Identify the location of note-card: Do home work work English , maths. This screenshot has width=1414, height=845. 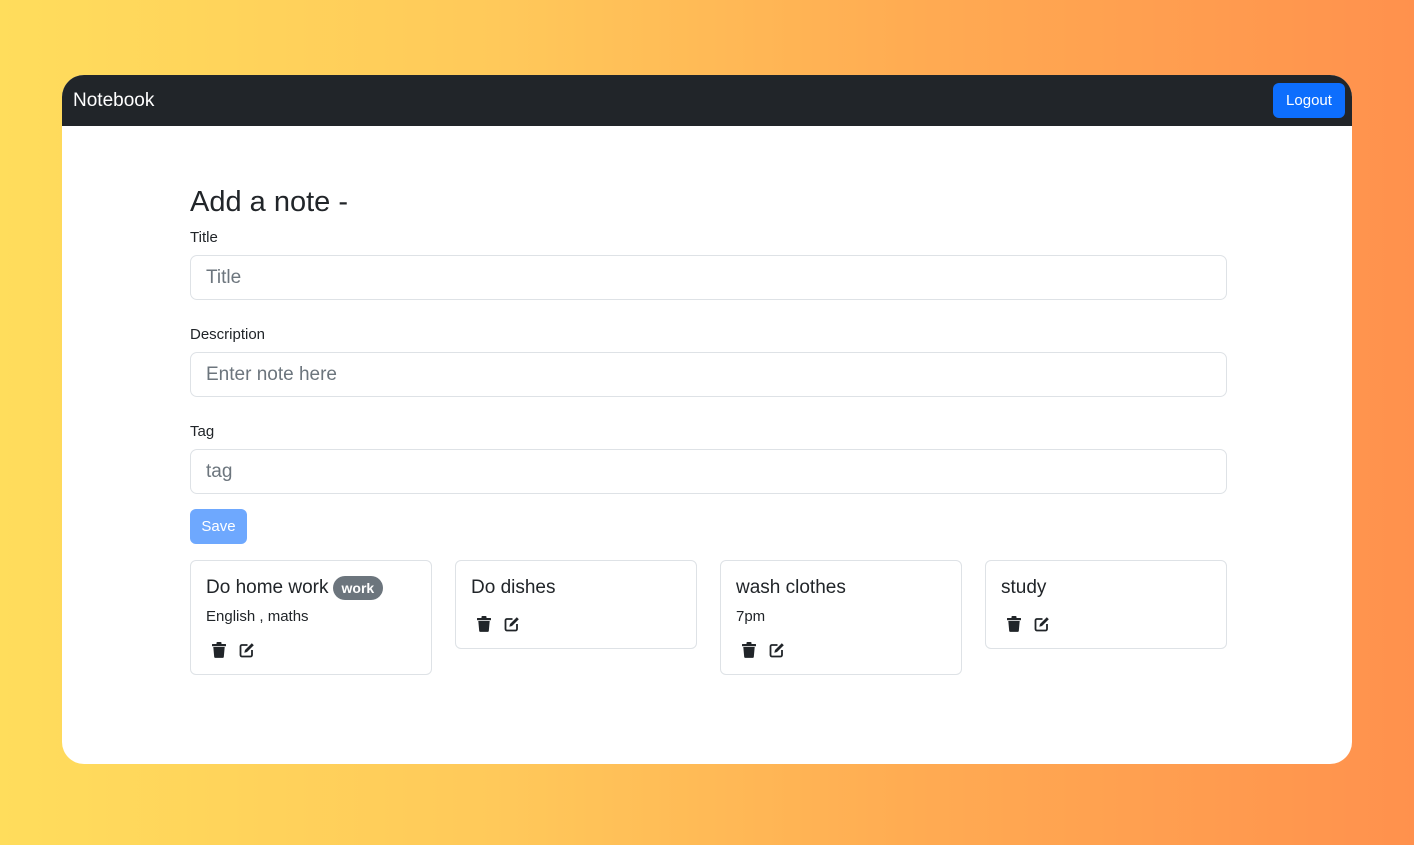
(311, 617).